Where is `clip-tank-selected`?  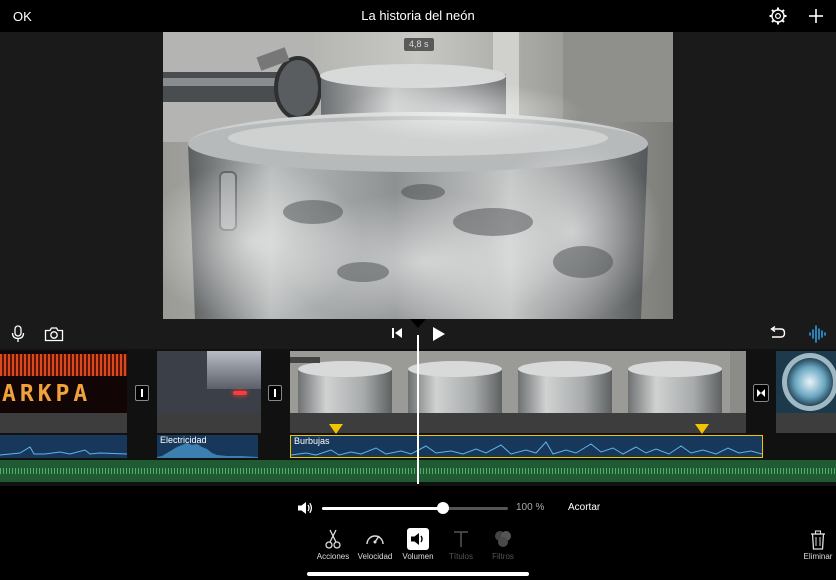
clip-tank-selected is located at coordinates (518, 382).